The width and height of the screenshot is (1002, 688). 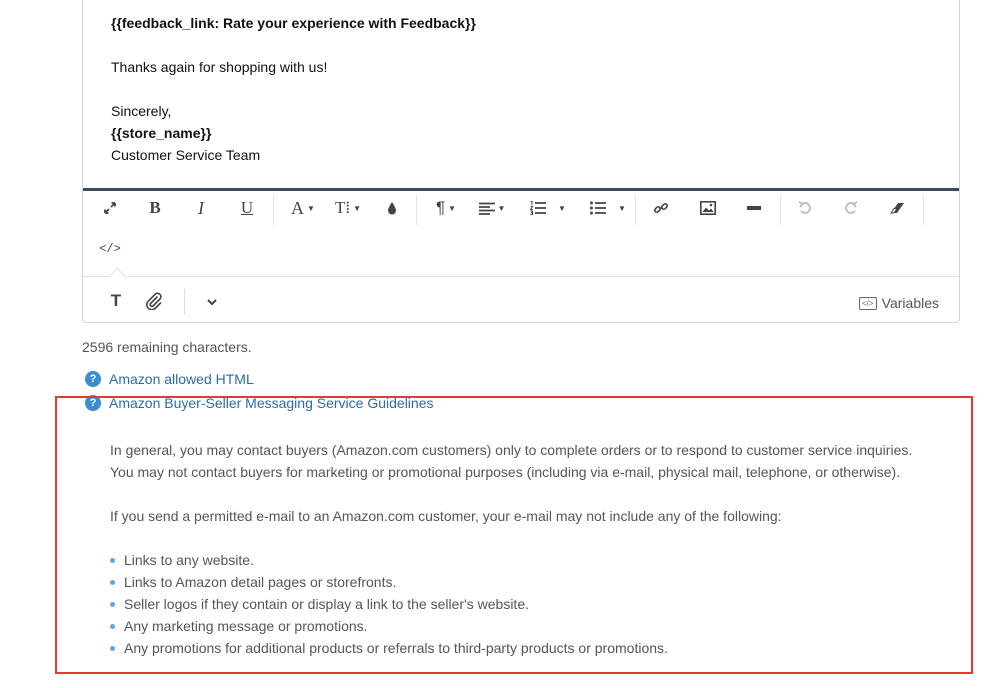 I want to click on remaining-characters: 2596 remaining characters., so click(x=167, y=347).